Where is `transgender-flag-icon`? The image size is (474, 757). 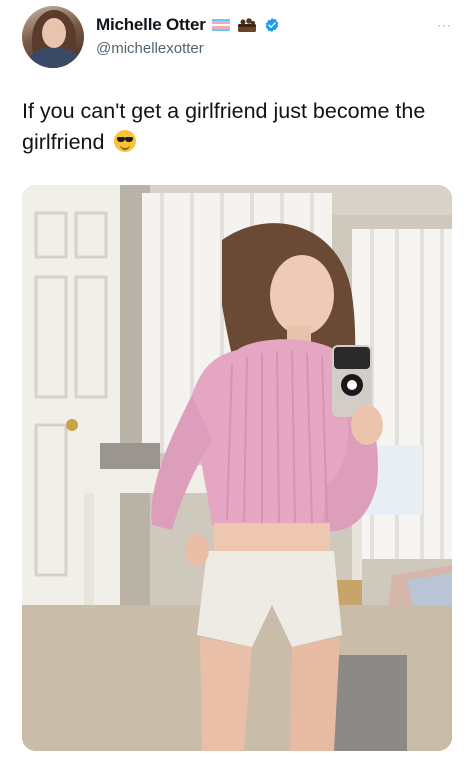 transgender-flag-icon is located at coordinates (220, 25).